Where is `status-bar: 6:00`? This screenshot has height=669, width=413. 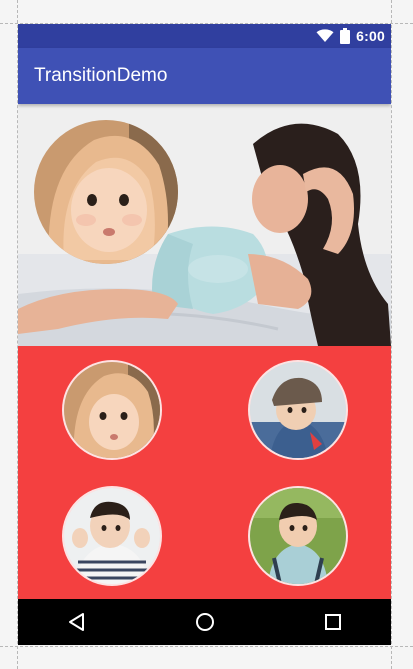
status-bar: 6:00 is located at coordinates (204, 36).